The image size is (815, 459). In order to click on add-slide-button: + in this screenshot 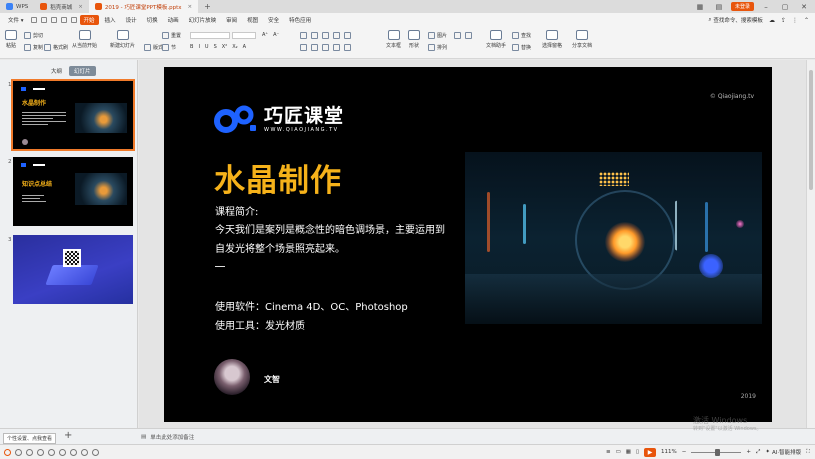, I will do `click(68, 435)`.